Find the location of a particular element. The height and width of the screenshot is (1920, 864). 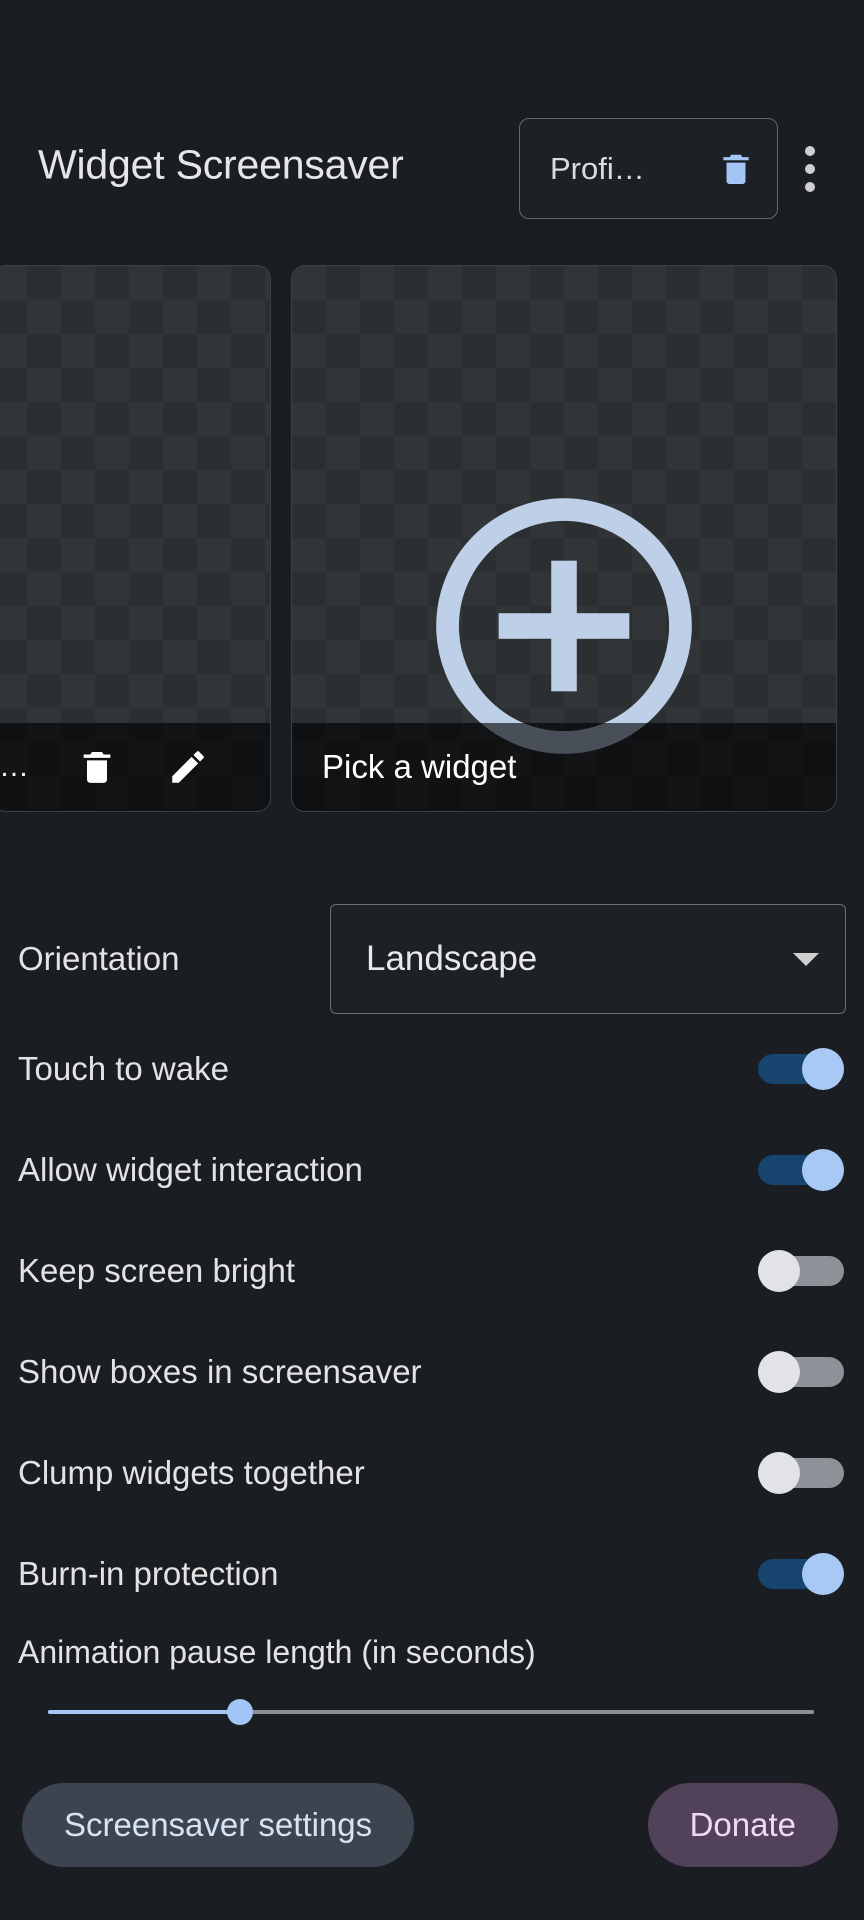

screensaver-settings-button: Screensaver settings is located at coordinates (218, 1825).